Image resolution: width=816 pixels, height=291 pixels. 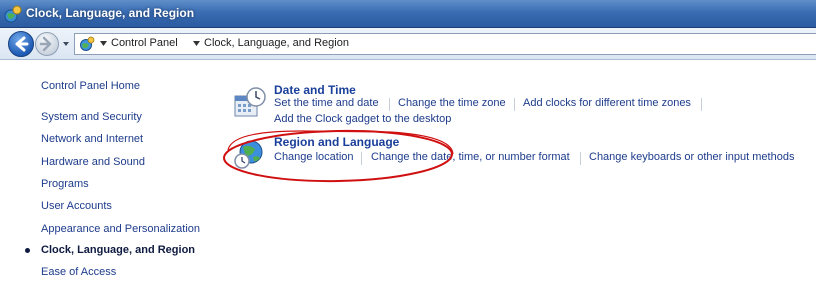 I want to click on region-and-language-heading: Region and Language, so click(x=336, y=142).